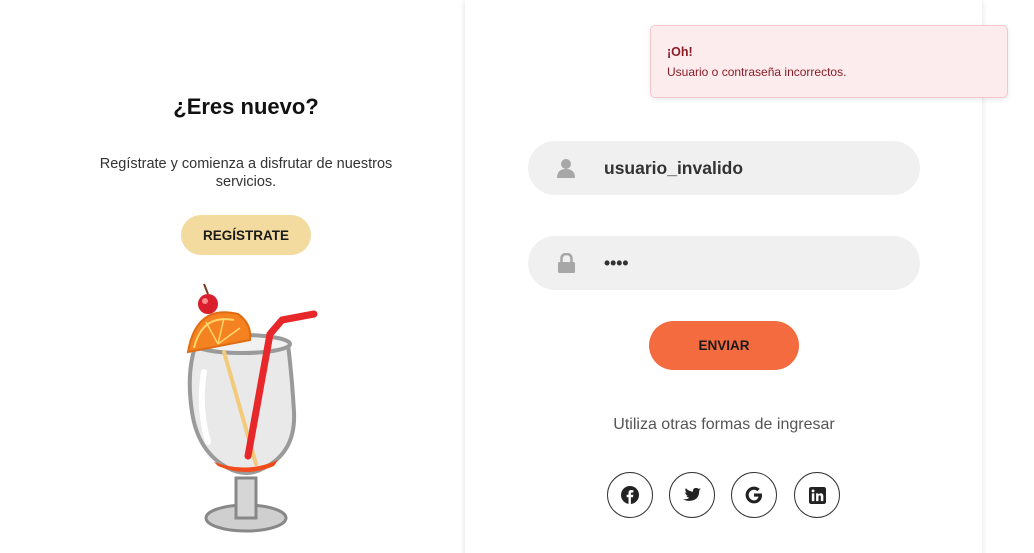  I want to click on send-button: ENVIAR, so click(724, 345).